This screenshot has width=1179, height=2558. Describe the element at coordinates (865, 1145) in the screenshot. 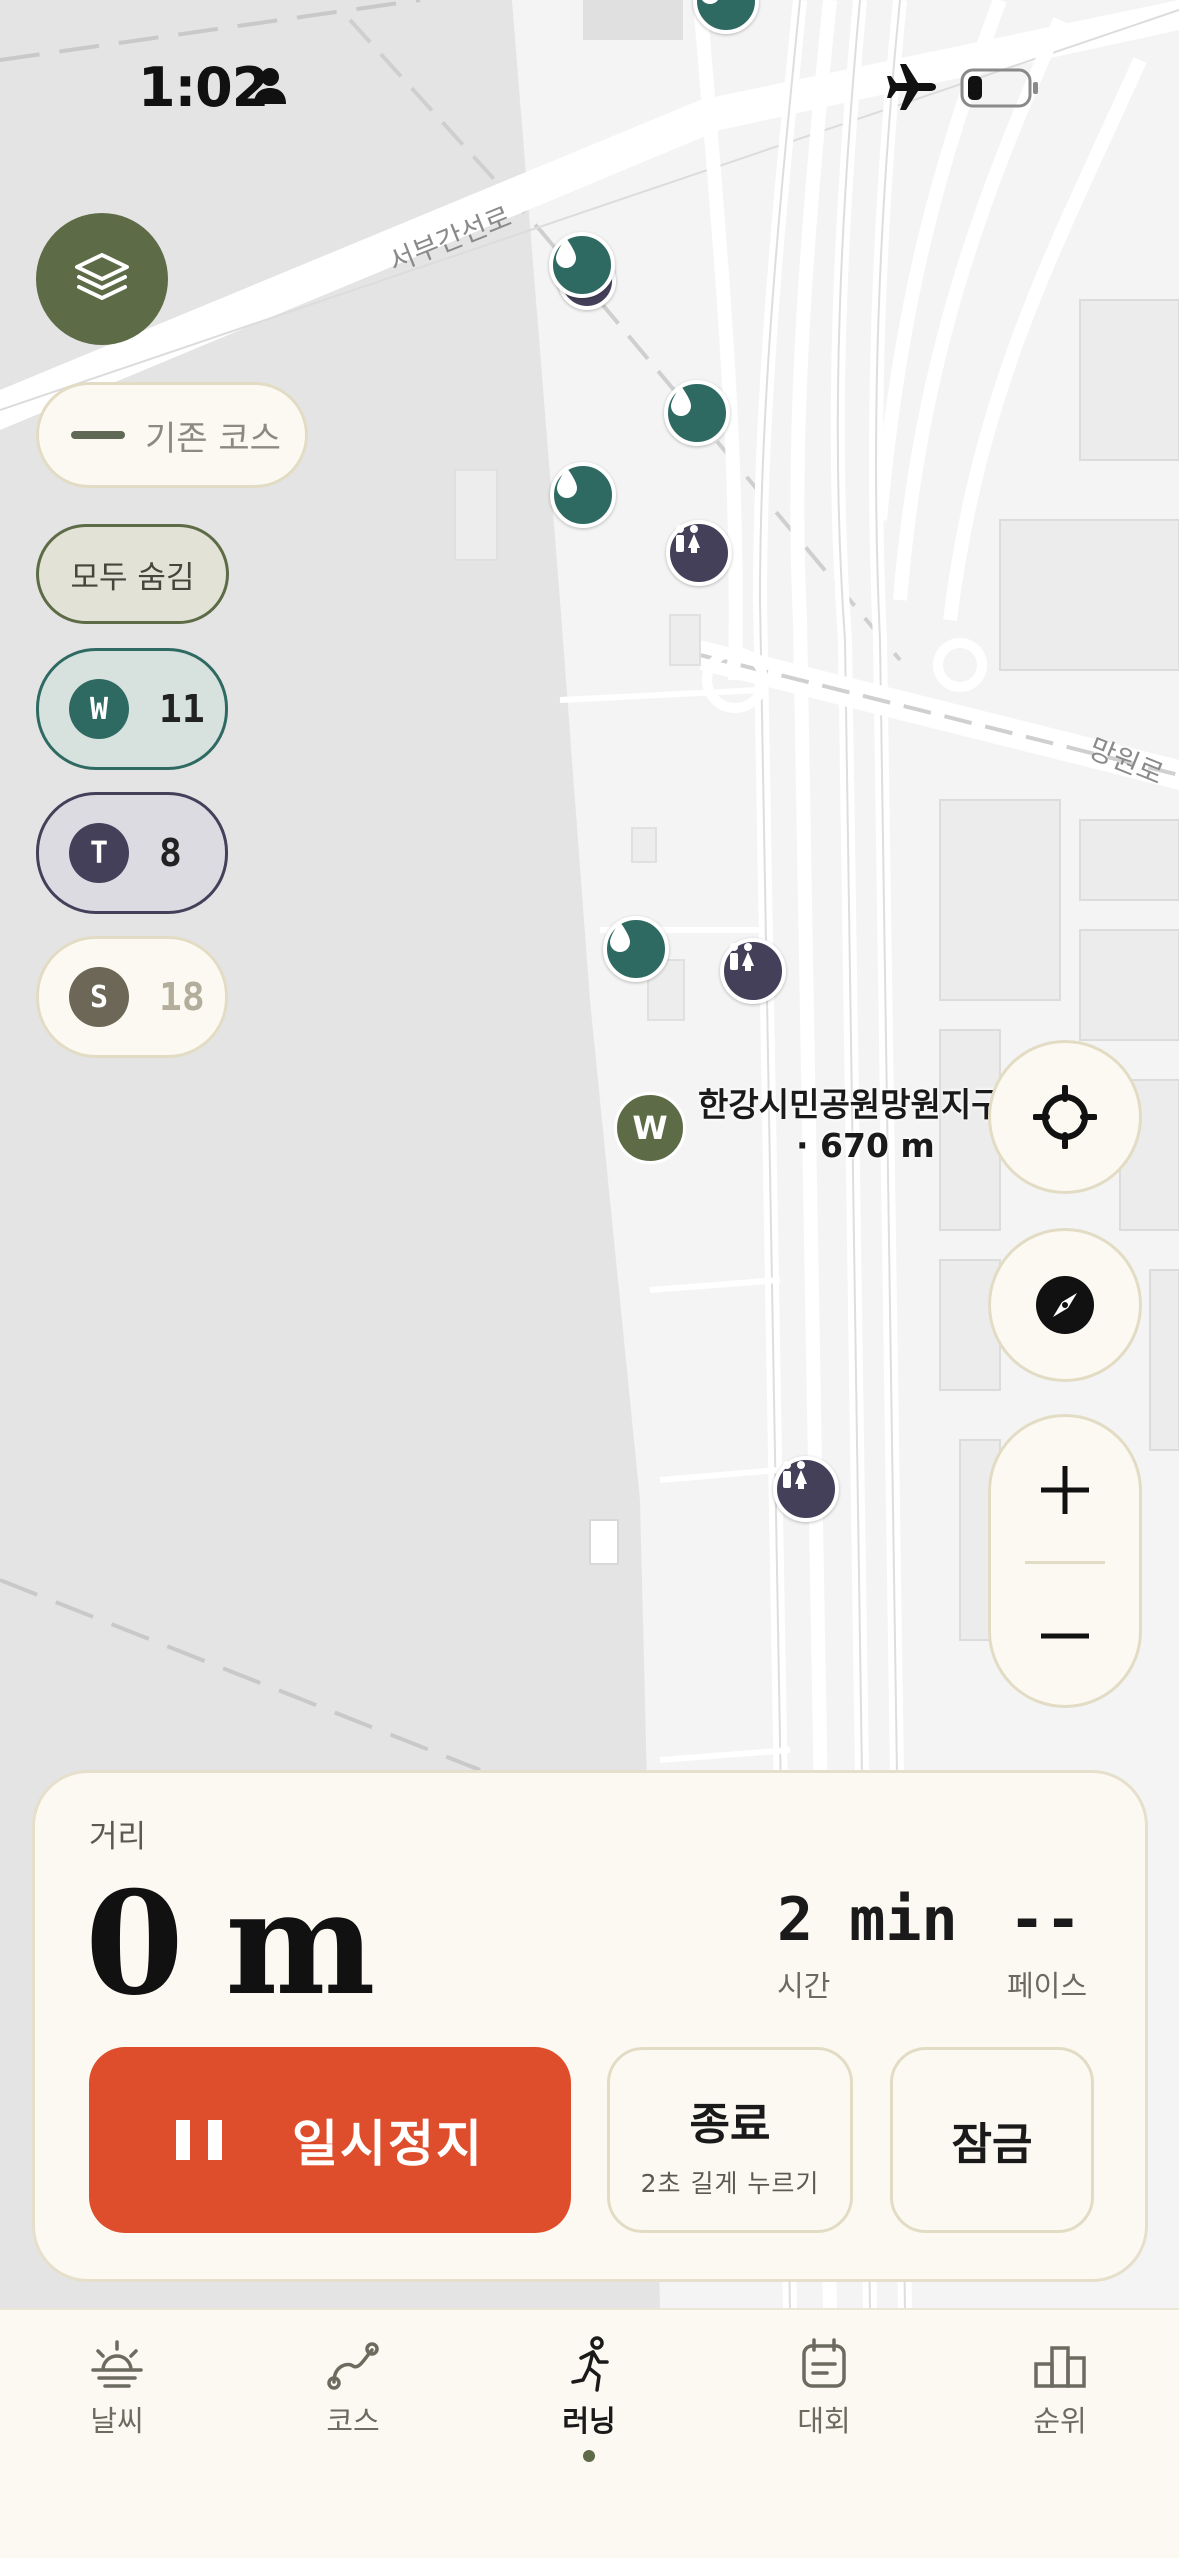

I see `place-distance: · 670 m` at that location.